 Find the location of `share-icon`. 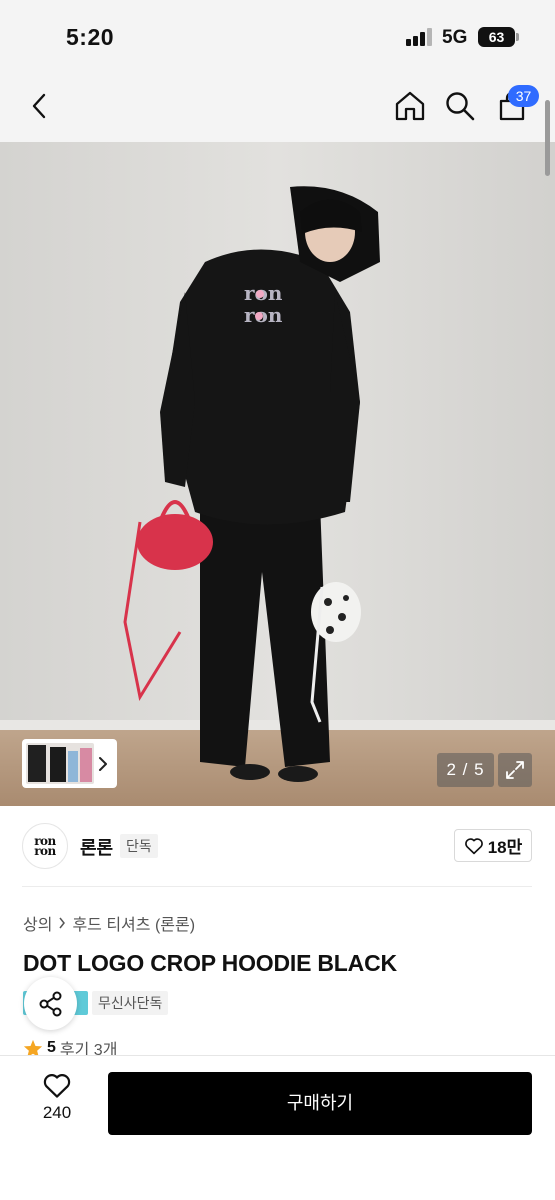

share-icon is located at coordinates (50, 1003).